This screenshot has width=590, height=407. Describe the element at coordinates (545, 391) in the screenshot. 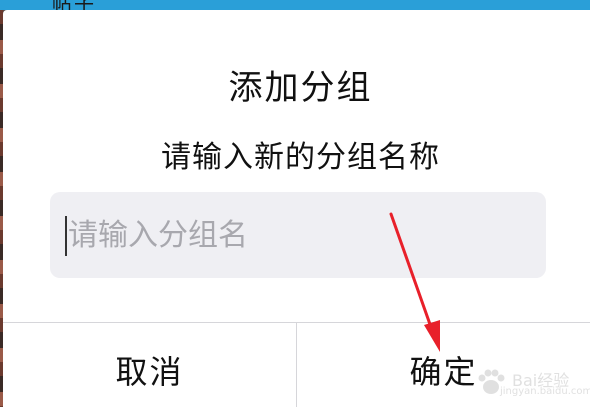

I see `watermark-url: jingyan.baidu.com` at that location.